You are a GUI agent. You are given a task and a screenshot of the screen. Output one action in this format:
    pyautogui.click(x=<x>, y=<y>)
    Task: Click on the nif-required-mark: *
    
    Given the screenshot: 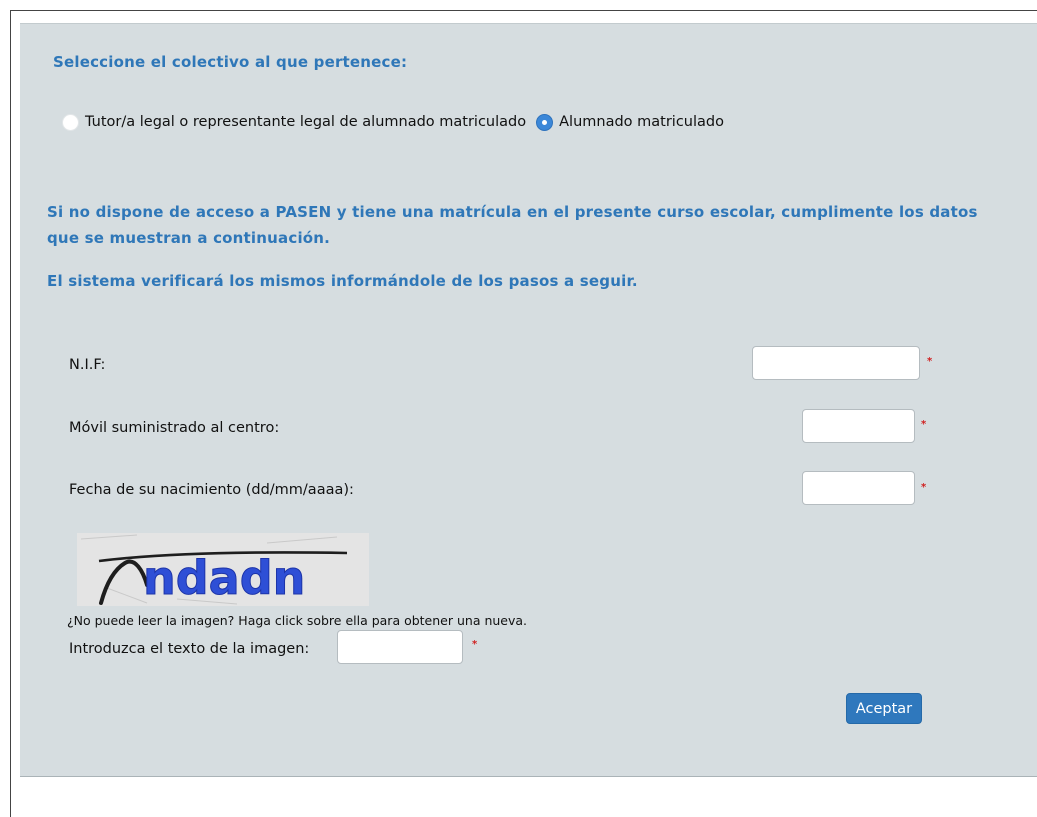 What is the action you would take?
    pyautogui.click(x=930, y=361)
    